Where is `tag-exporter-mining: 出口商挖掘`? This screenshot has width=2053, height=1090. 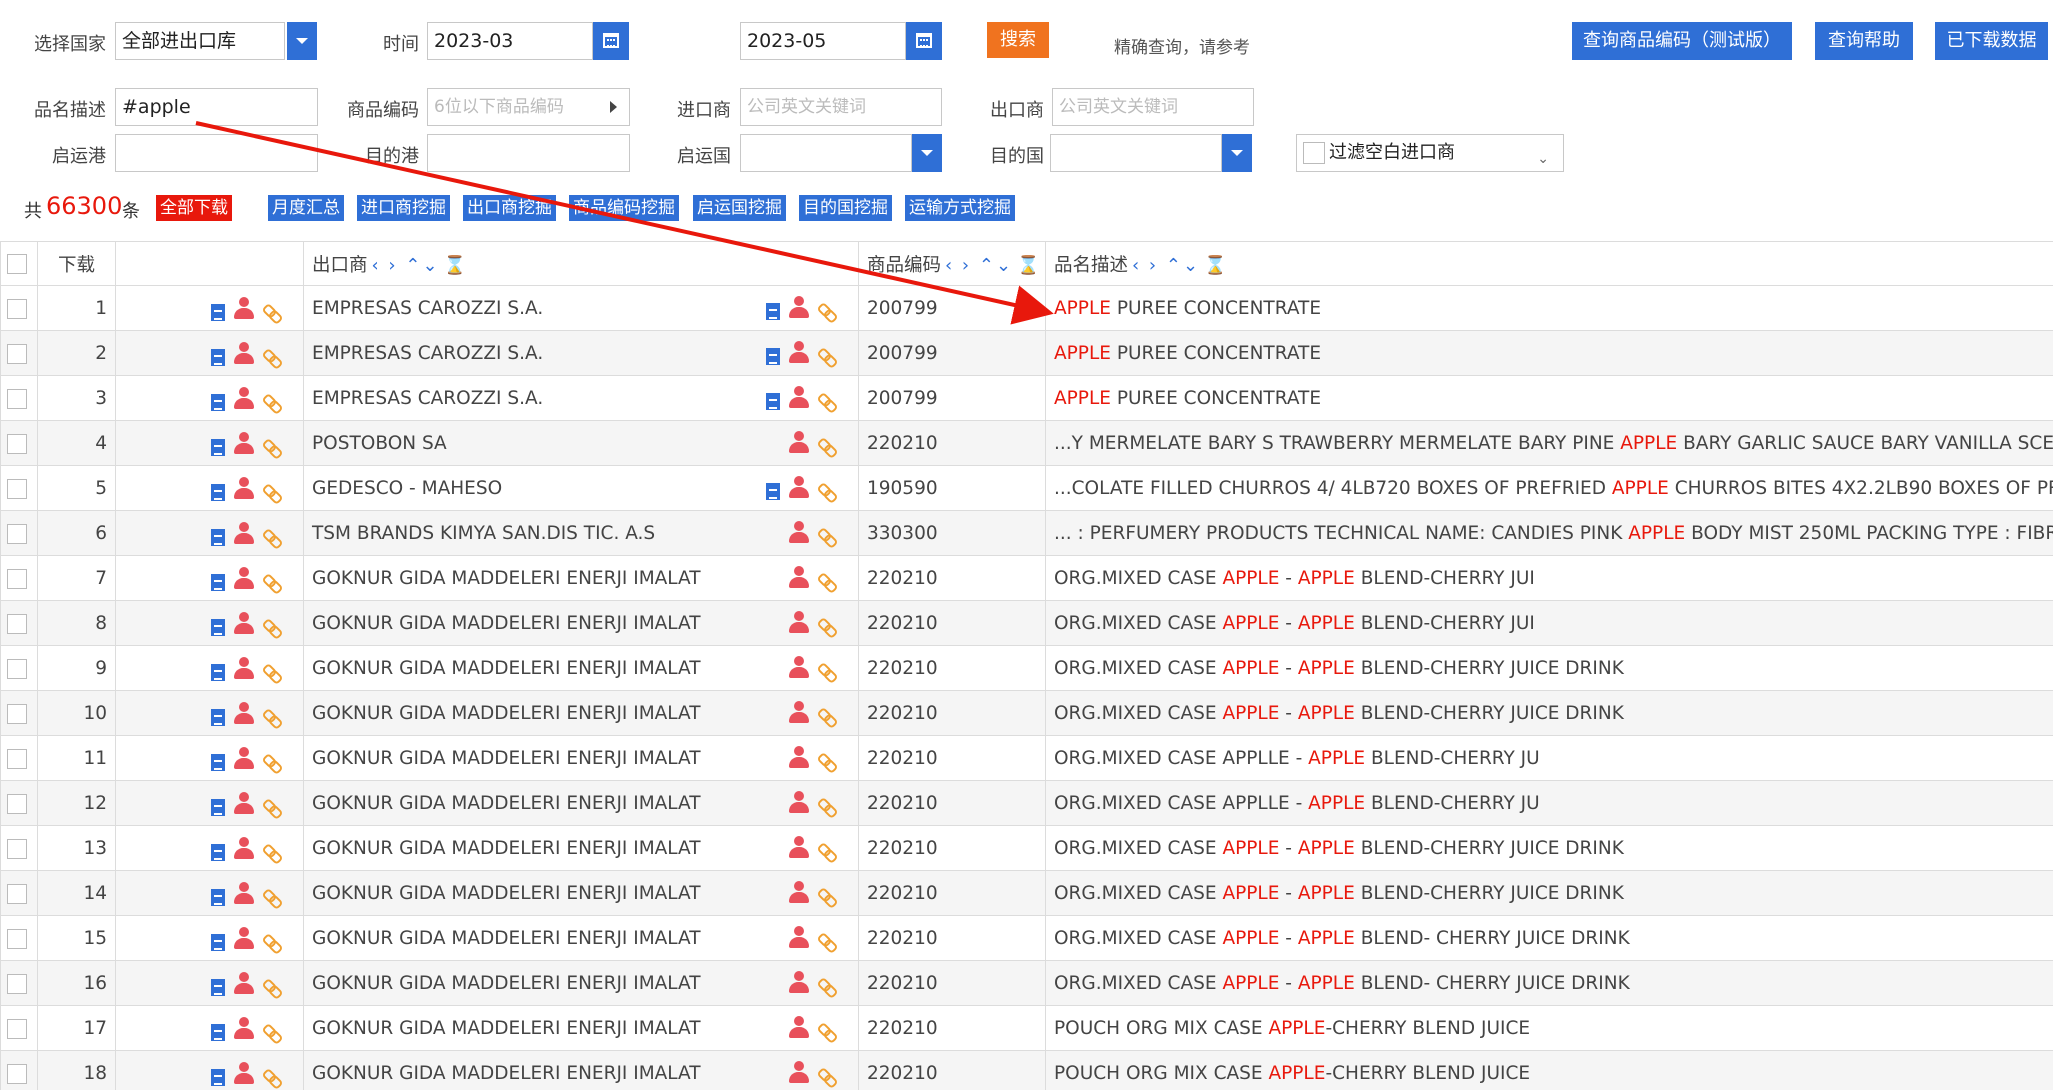
tag-exporter-mining: 出口商挖掘 is located at coordinates (509, 208).